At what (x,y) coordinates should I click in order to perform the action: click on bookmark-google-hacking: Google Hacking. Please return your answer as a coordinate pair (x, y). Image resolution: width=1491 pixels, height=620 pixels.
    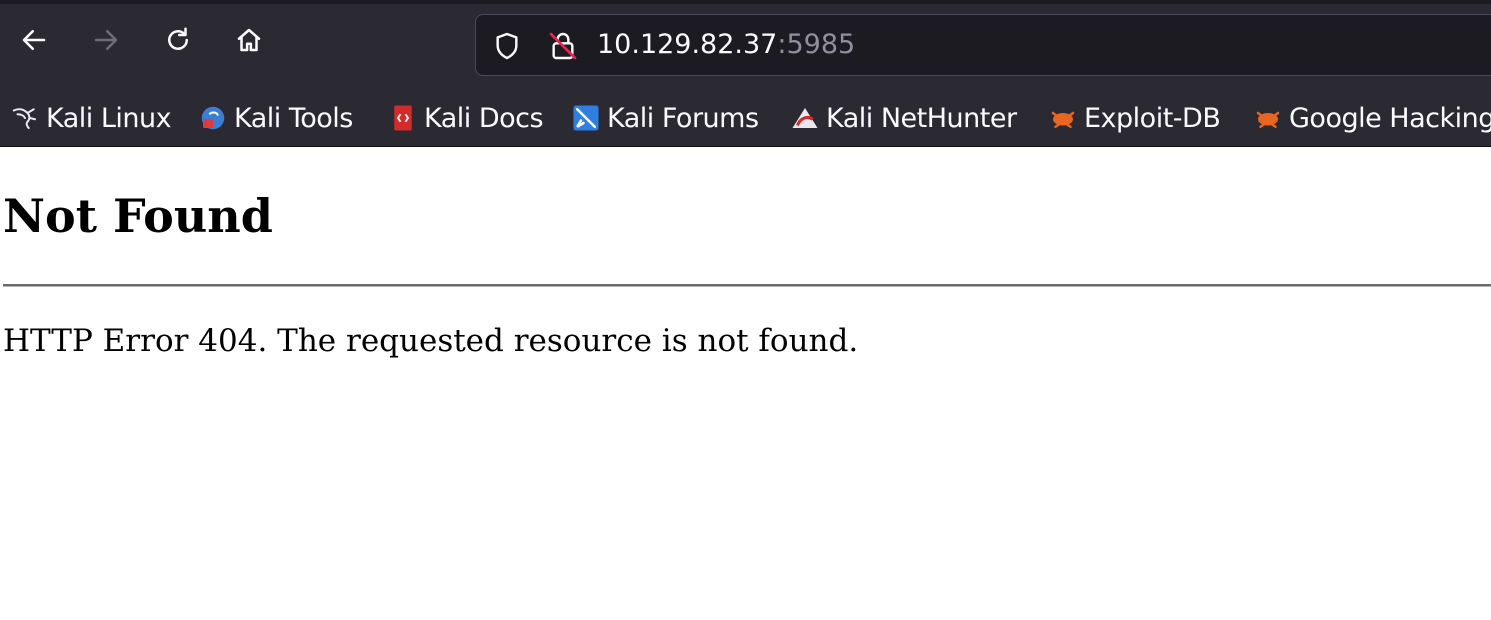
    Looking at the image, I should click on (1371, 118).